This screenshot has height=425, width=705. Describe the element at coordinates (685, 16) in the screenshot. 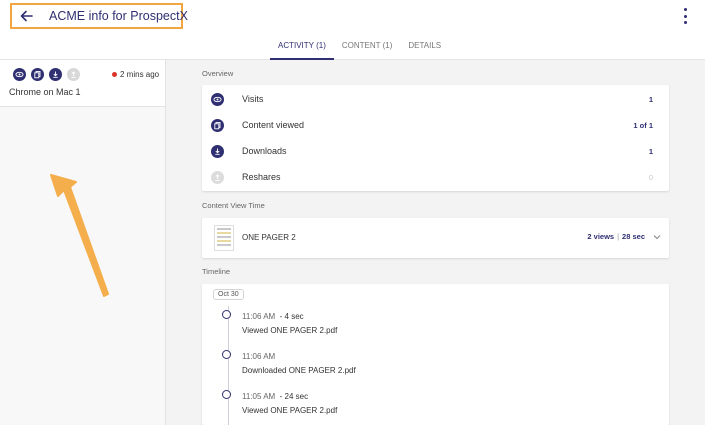

I see `more-options-icon` at that location.